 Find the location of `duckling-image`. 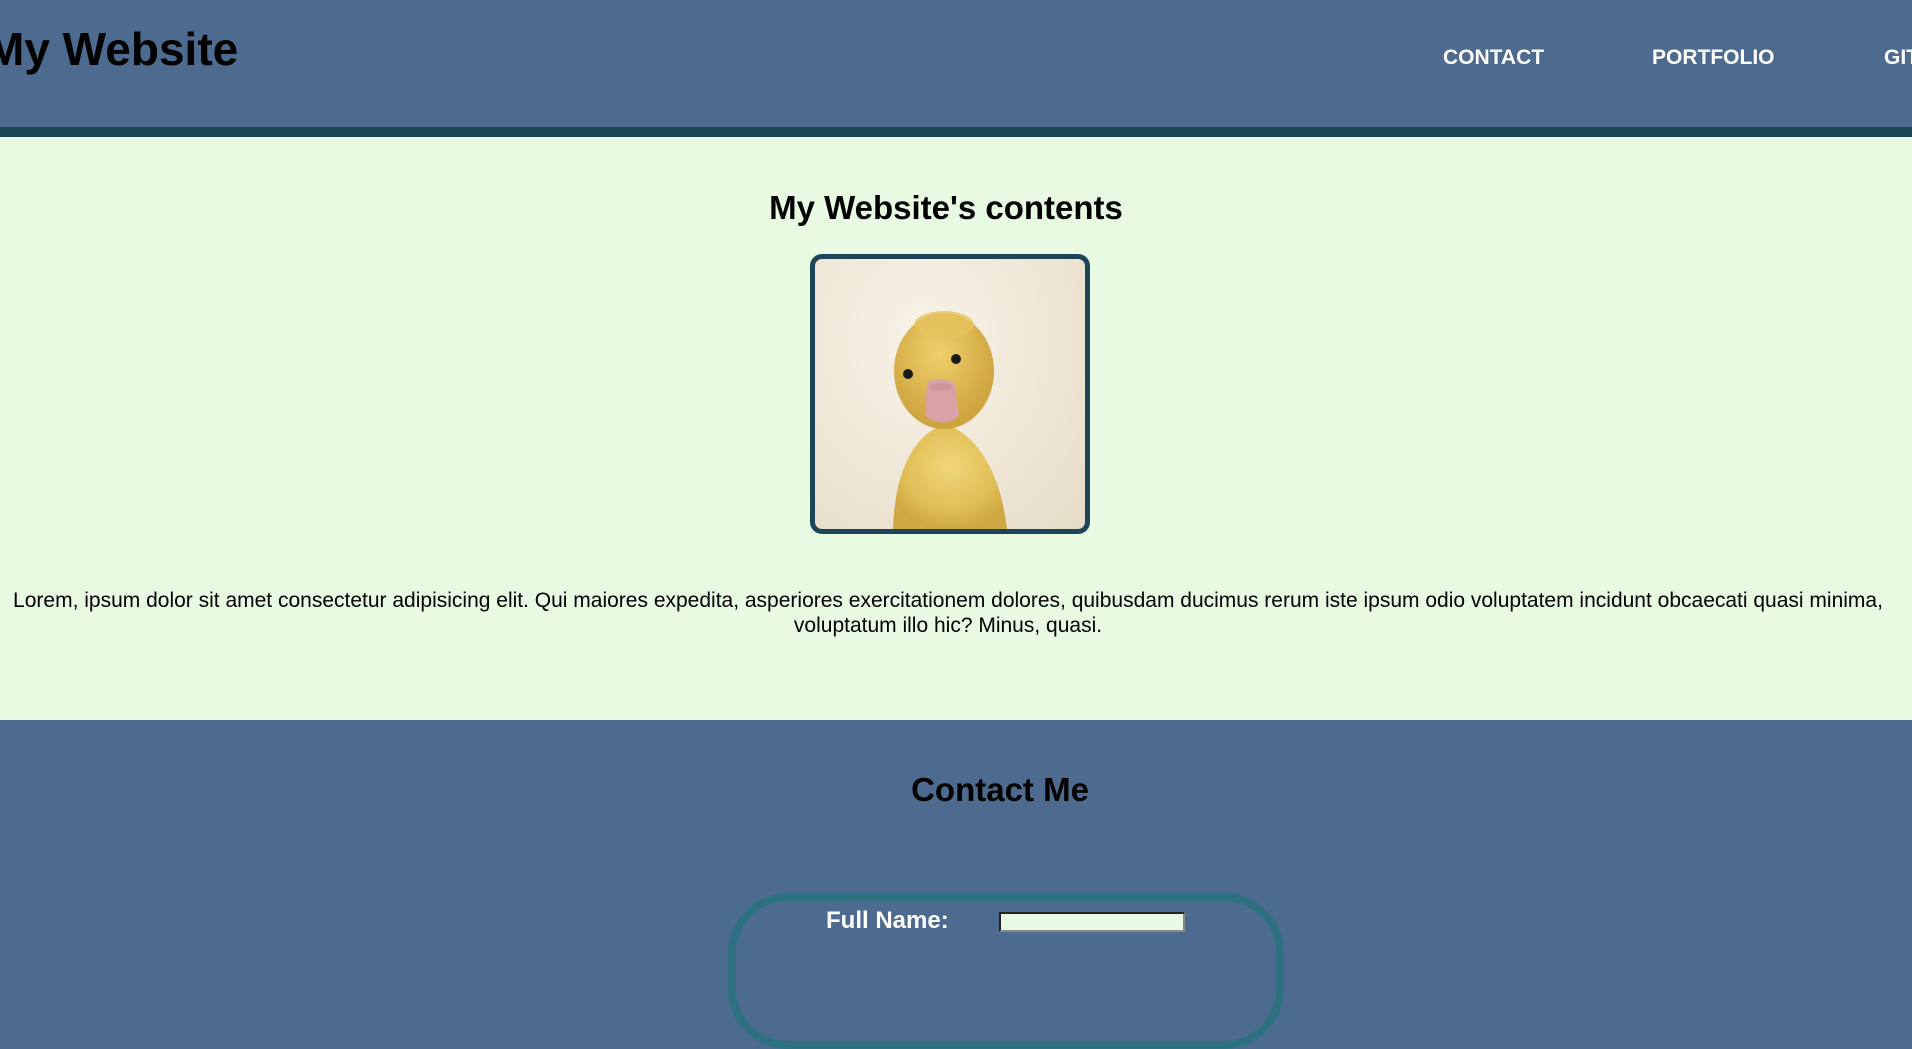

duckling-image is located at coordinates (950, 394).